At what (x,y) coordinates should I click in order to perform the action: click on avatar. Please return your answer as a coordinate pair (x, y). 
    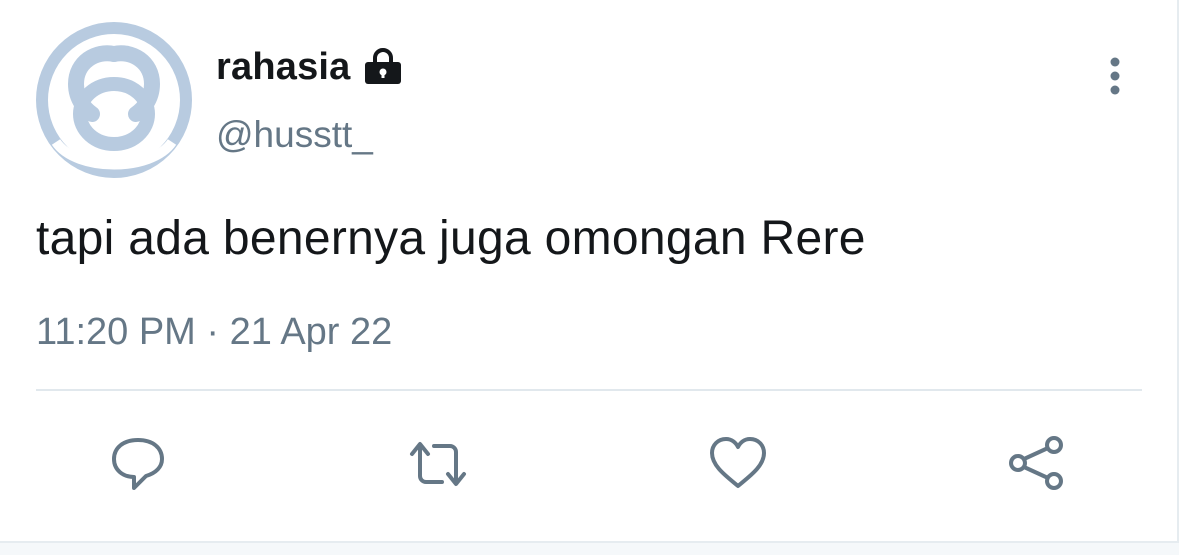
    Looking at the image, I should click on (114, 100).